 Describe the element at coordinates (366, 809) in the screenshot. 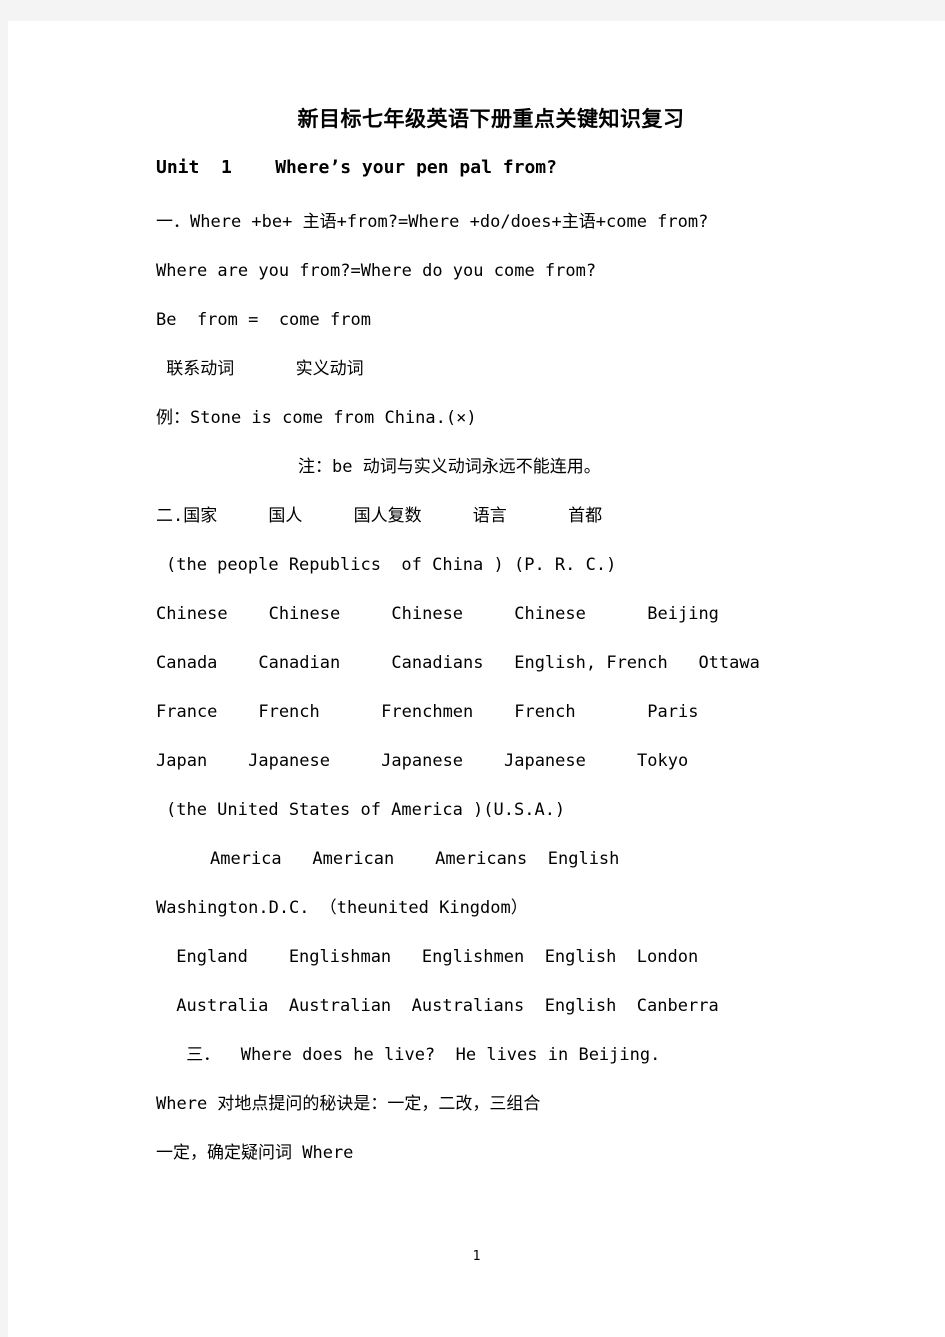

I see `document-line: (the United States of America )(U.S.A.)` at that location.